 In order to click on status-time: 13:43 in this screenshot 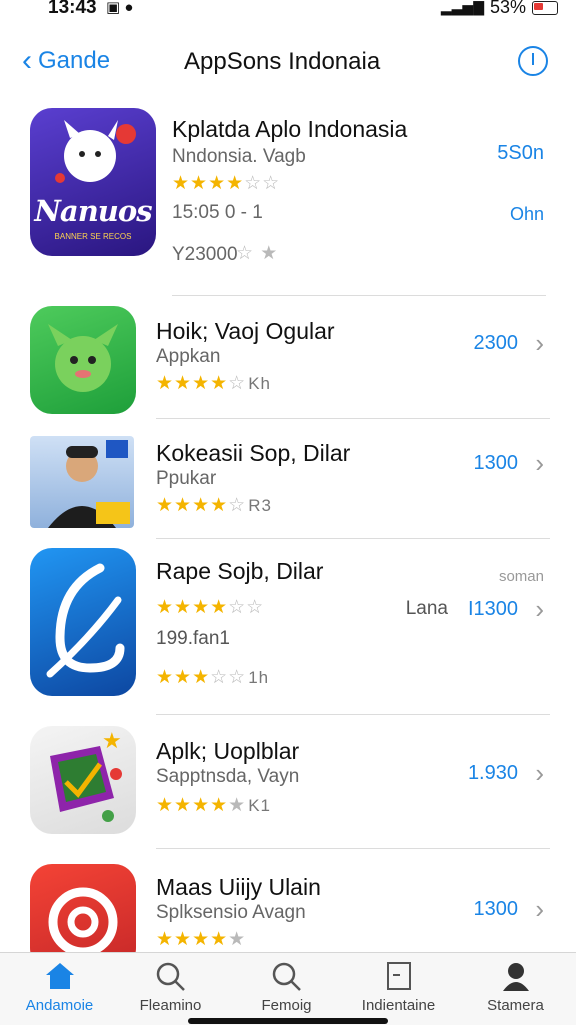, I will do `click(72, 9)`.